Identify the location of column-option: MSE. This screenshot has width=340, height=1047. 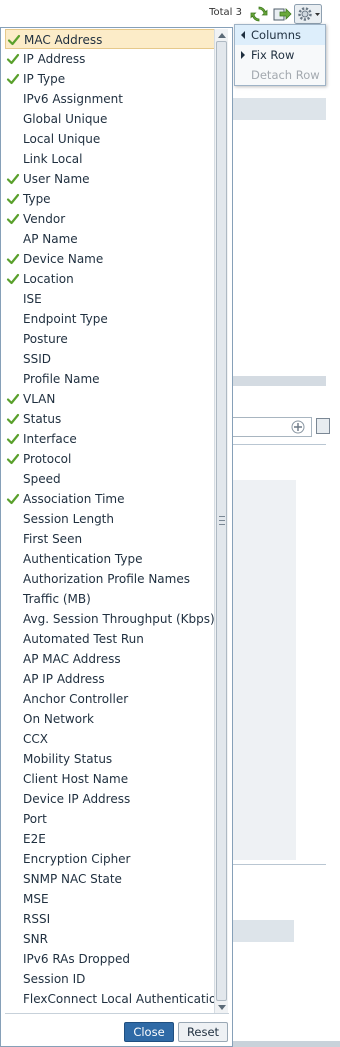
(110, 899).